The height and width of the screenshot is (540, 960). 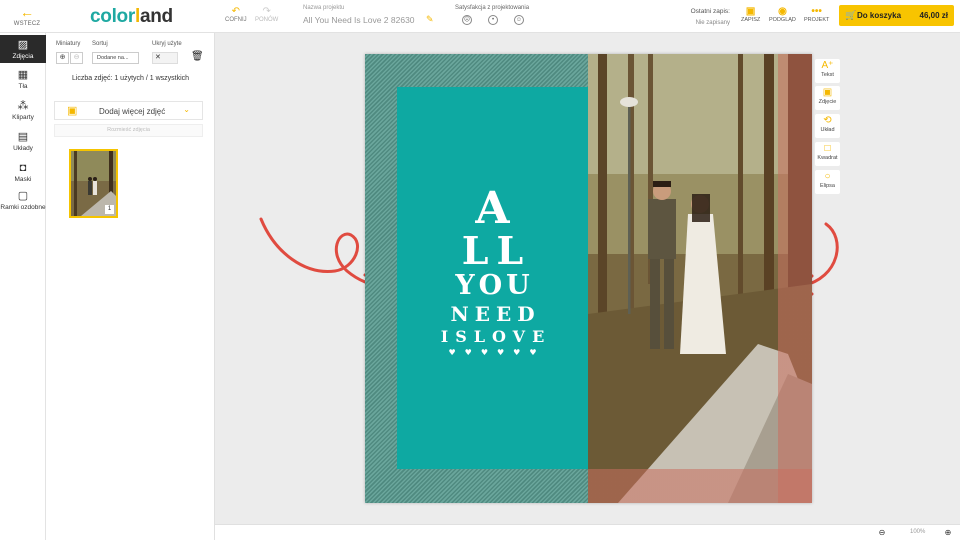 I want to click on layout-icon: ▤, so click(x=23, y=137).